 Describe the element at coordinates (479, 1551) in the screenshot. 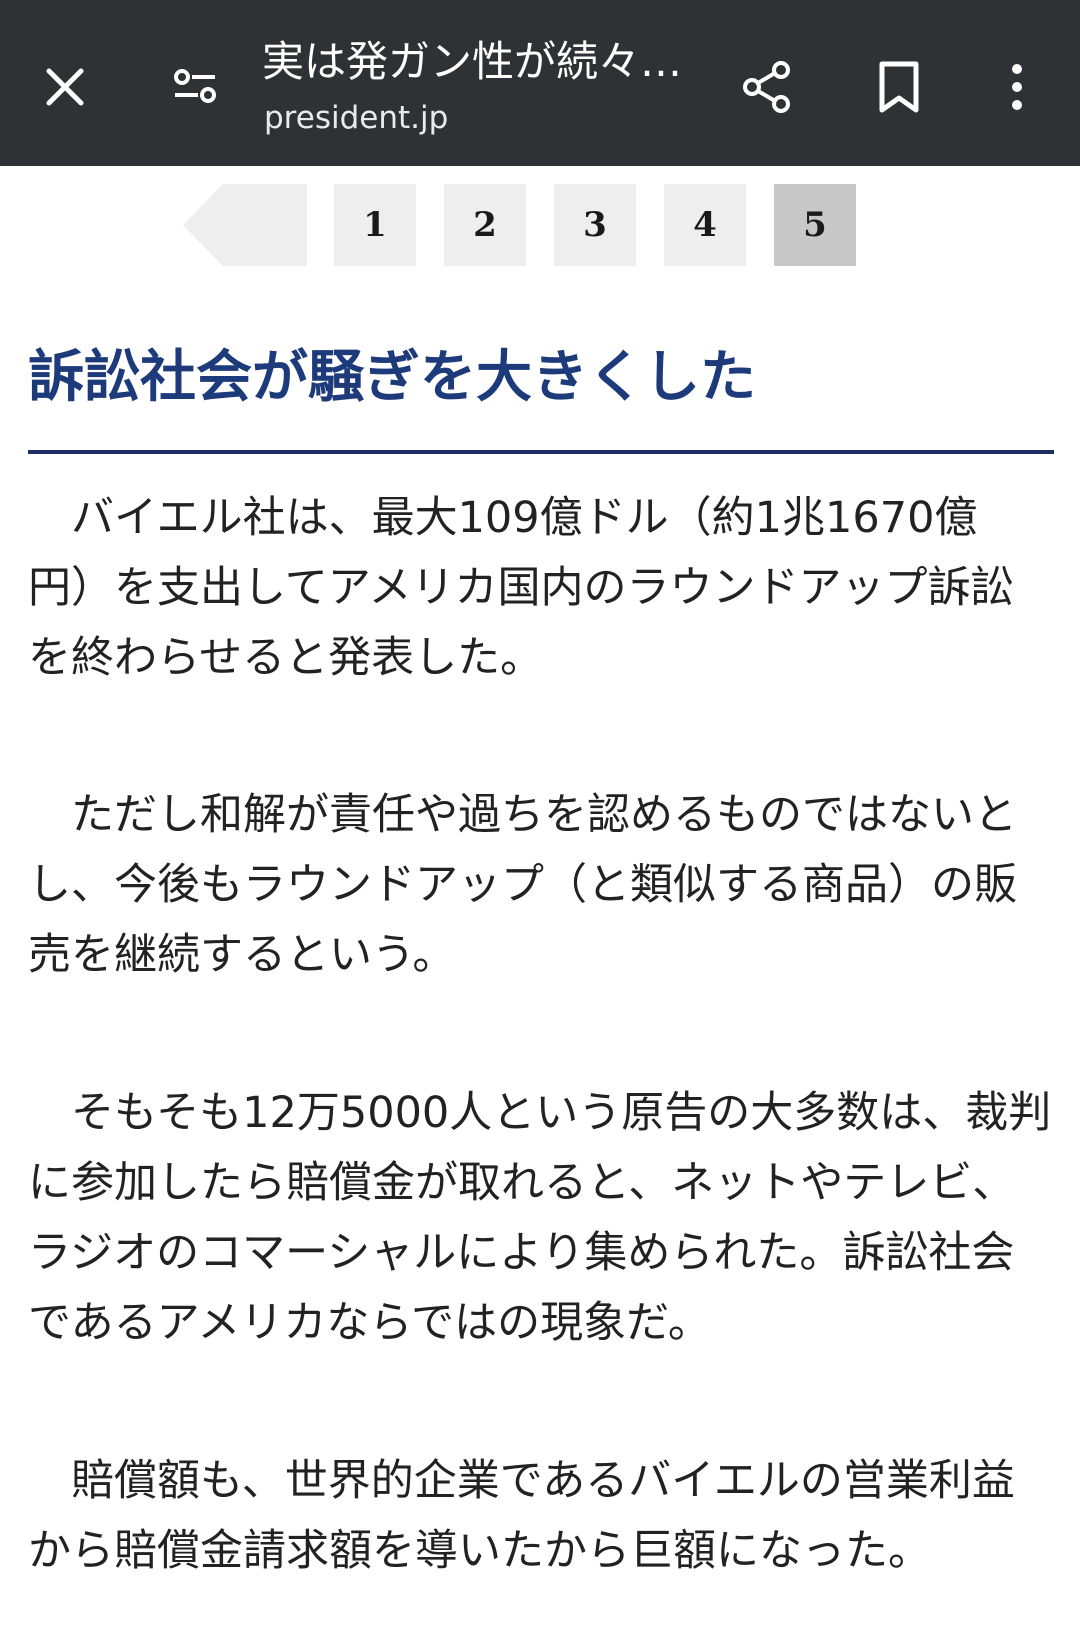

I see `paragraph-line: から賠償金請求額を導いたから巨額になった。` at that location.